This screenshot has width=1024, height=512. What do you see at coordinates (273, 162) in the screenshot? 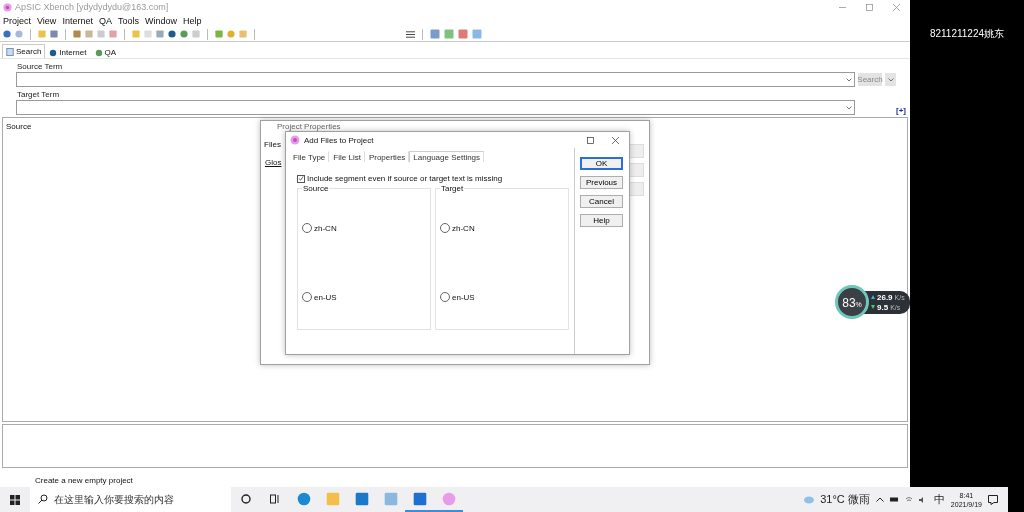
I see `section-label: Glos` at bounding box center [273, 162].